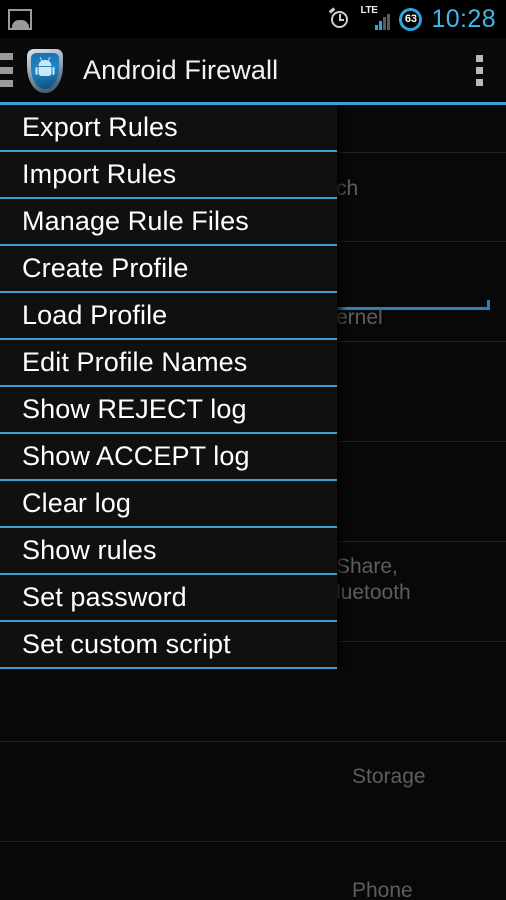  I want to click on menu-item-create-profile: Create Profile, so click(168, 269).